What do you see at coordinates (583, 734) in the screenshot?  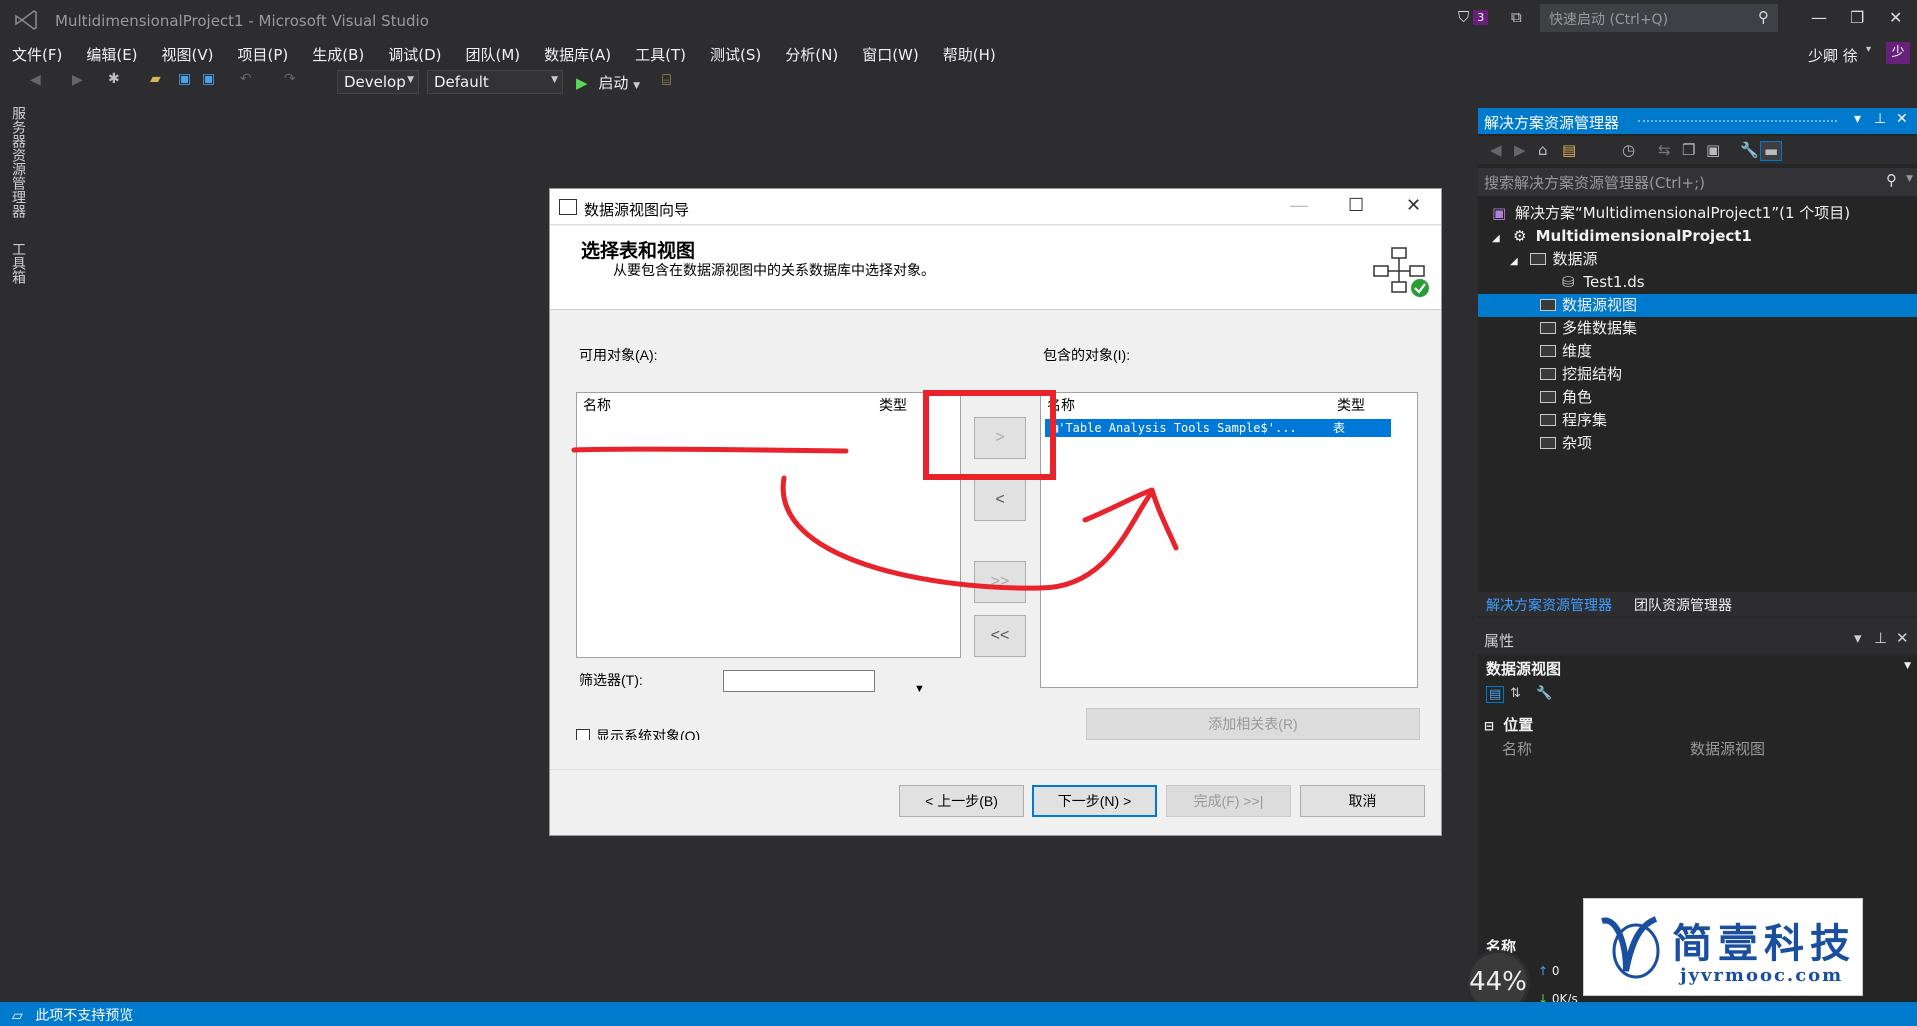 I see `checkbox-box` at bounding box center [583, 734].